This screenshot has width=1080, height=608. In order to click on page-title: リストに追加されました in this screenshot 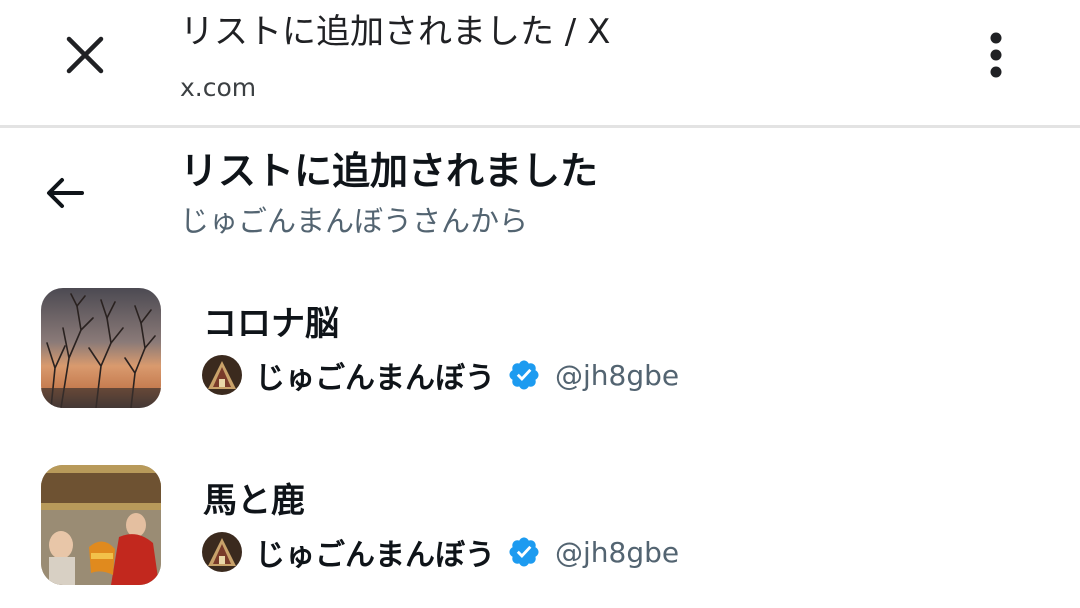, I will do `click(389, 171)`.